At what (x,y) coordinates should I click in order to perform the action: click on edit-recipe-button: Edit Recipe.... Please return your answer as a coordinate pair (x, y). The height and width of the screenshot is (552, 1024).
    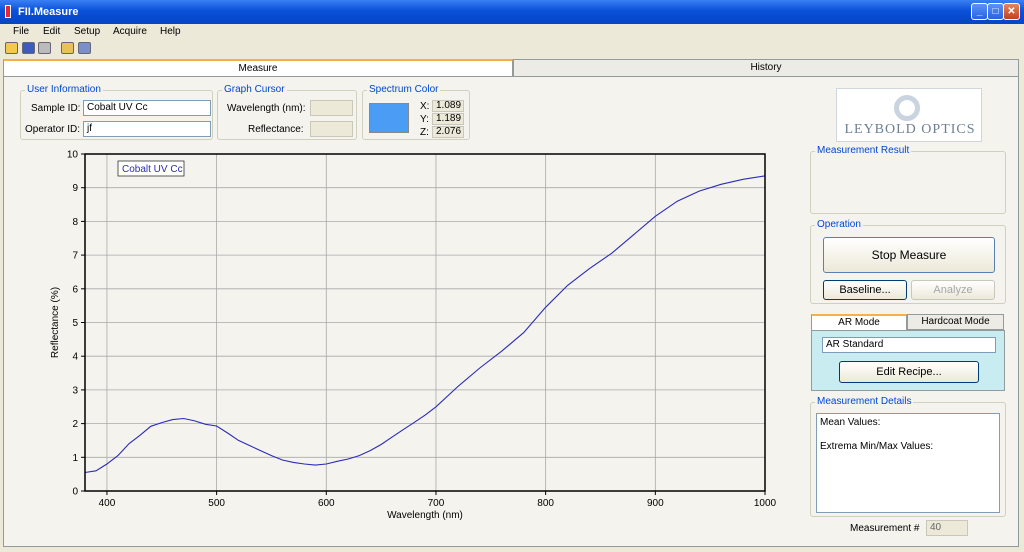
    Looking at the image, I should click on (909, 372).